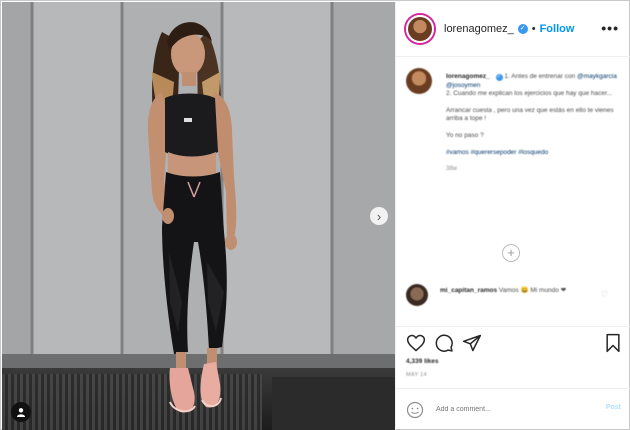  I want to click on comment-text: mi_capitan_ramos Vamos 😀 Mi mundo ❤, so click(522, 290).